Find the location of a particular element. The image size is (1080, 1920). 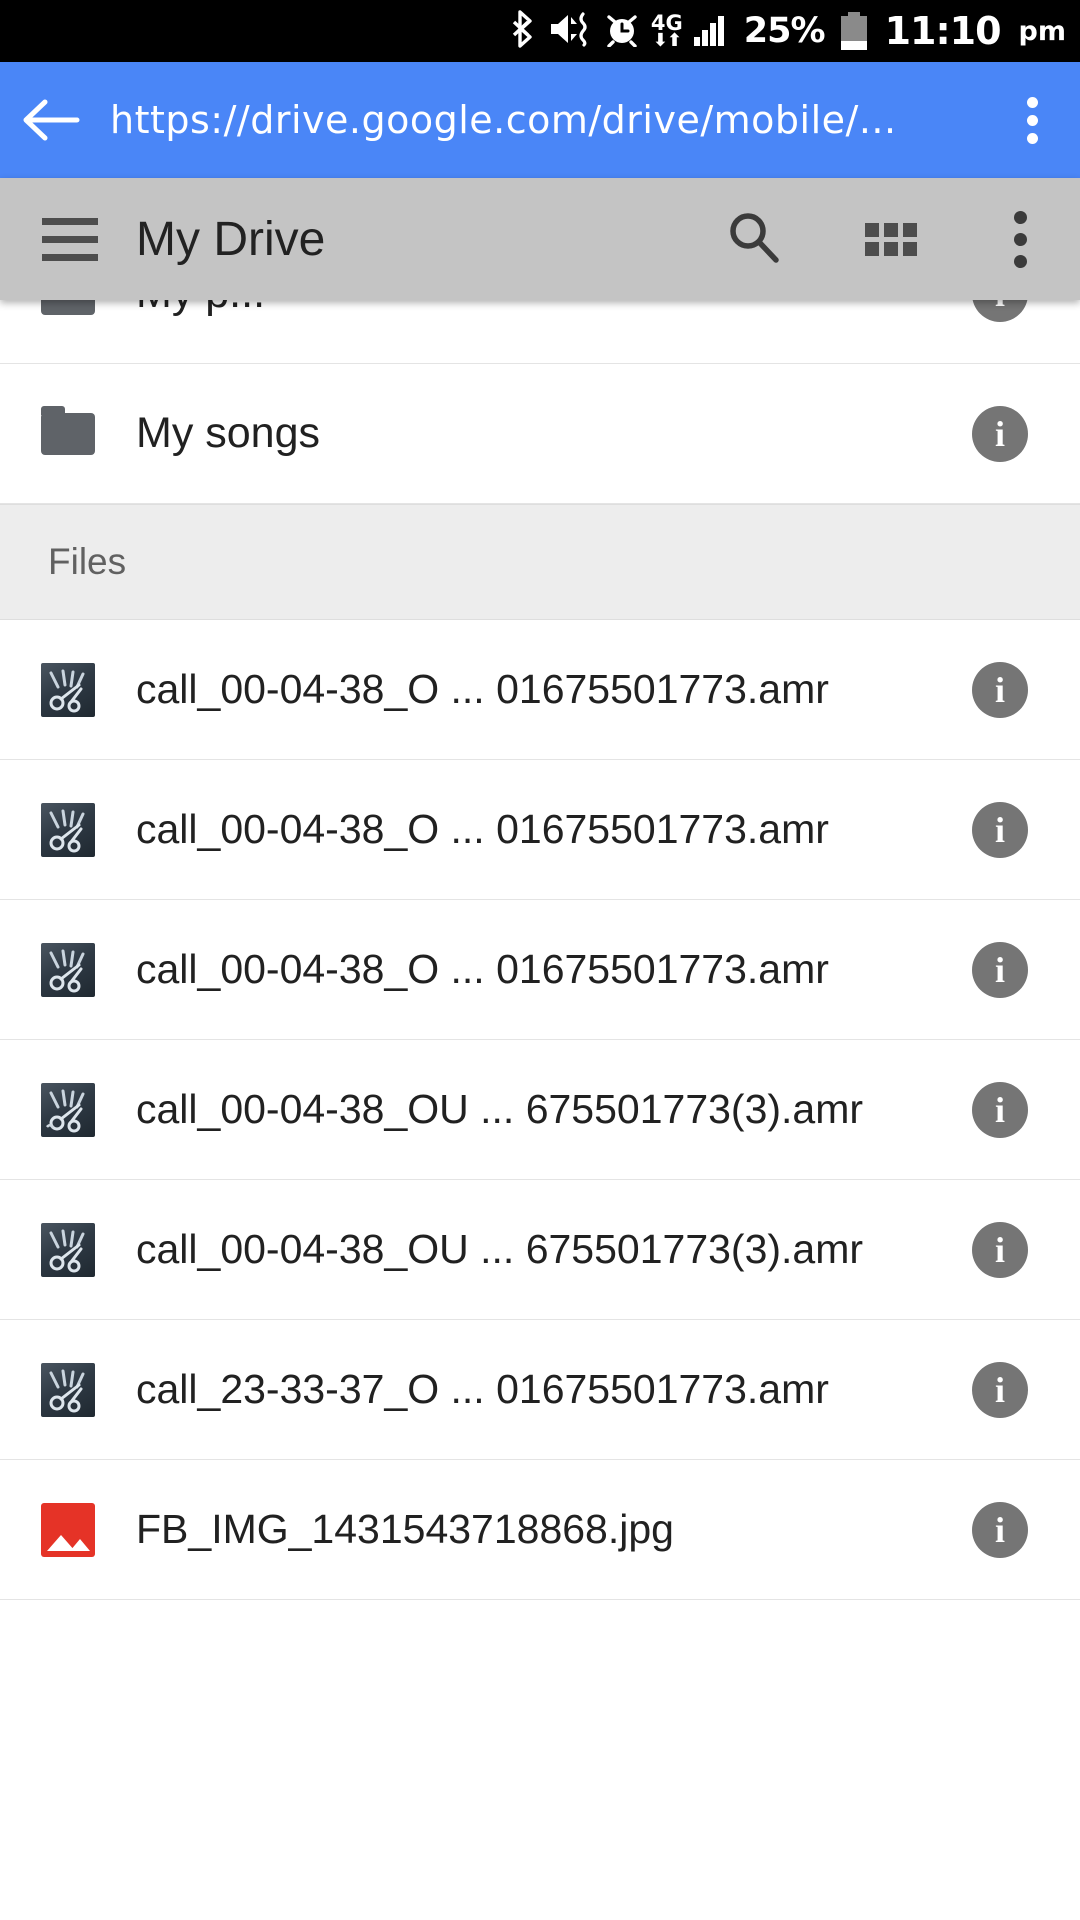

section-header-files: Files is located at coordinates (540, 562).